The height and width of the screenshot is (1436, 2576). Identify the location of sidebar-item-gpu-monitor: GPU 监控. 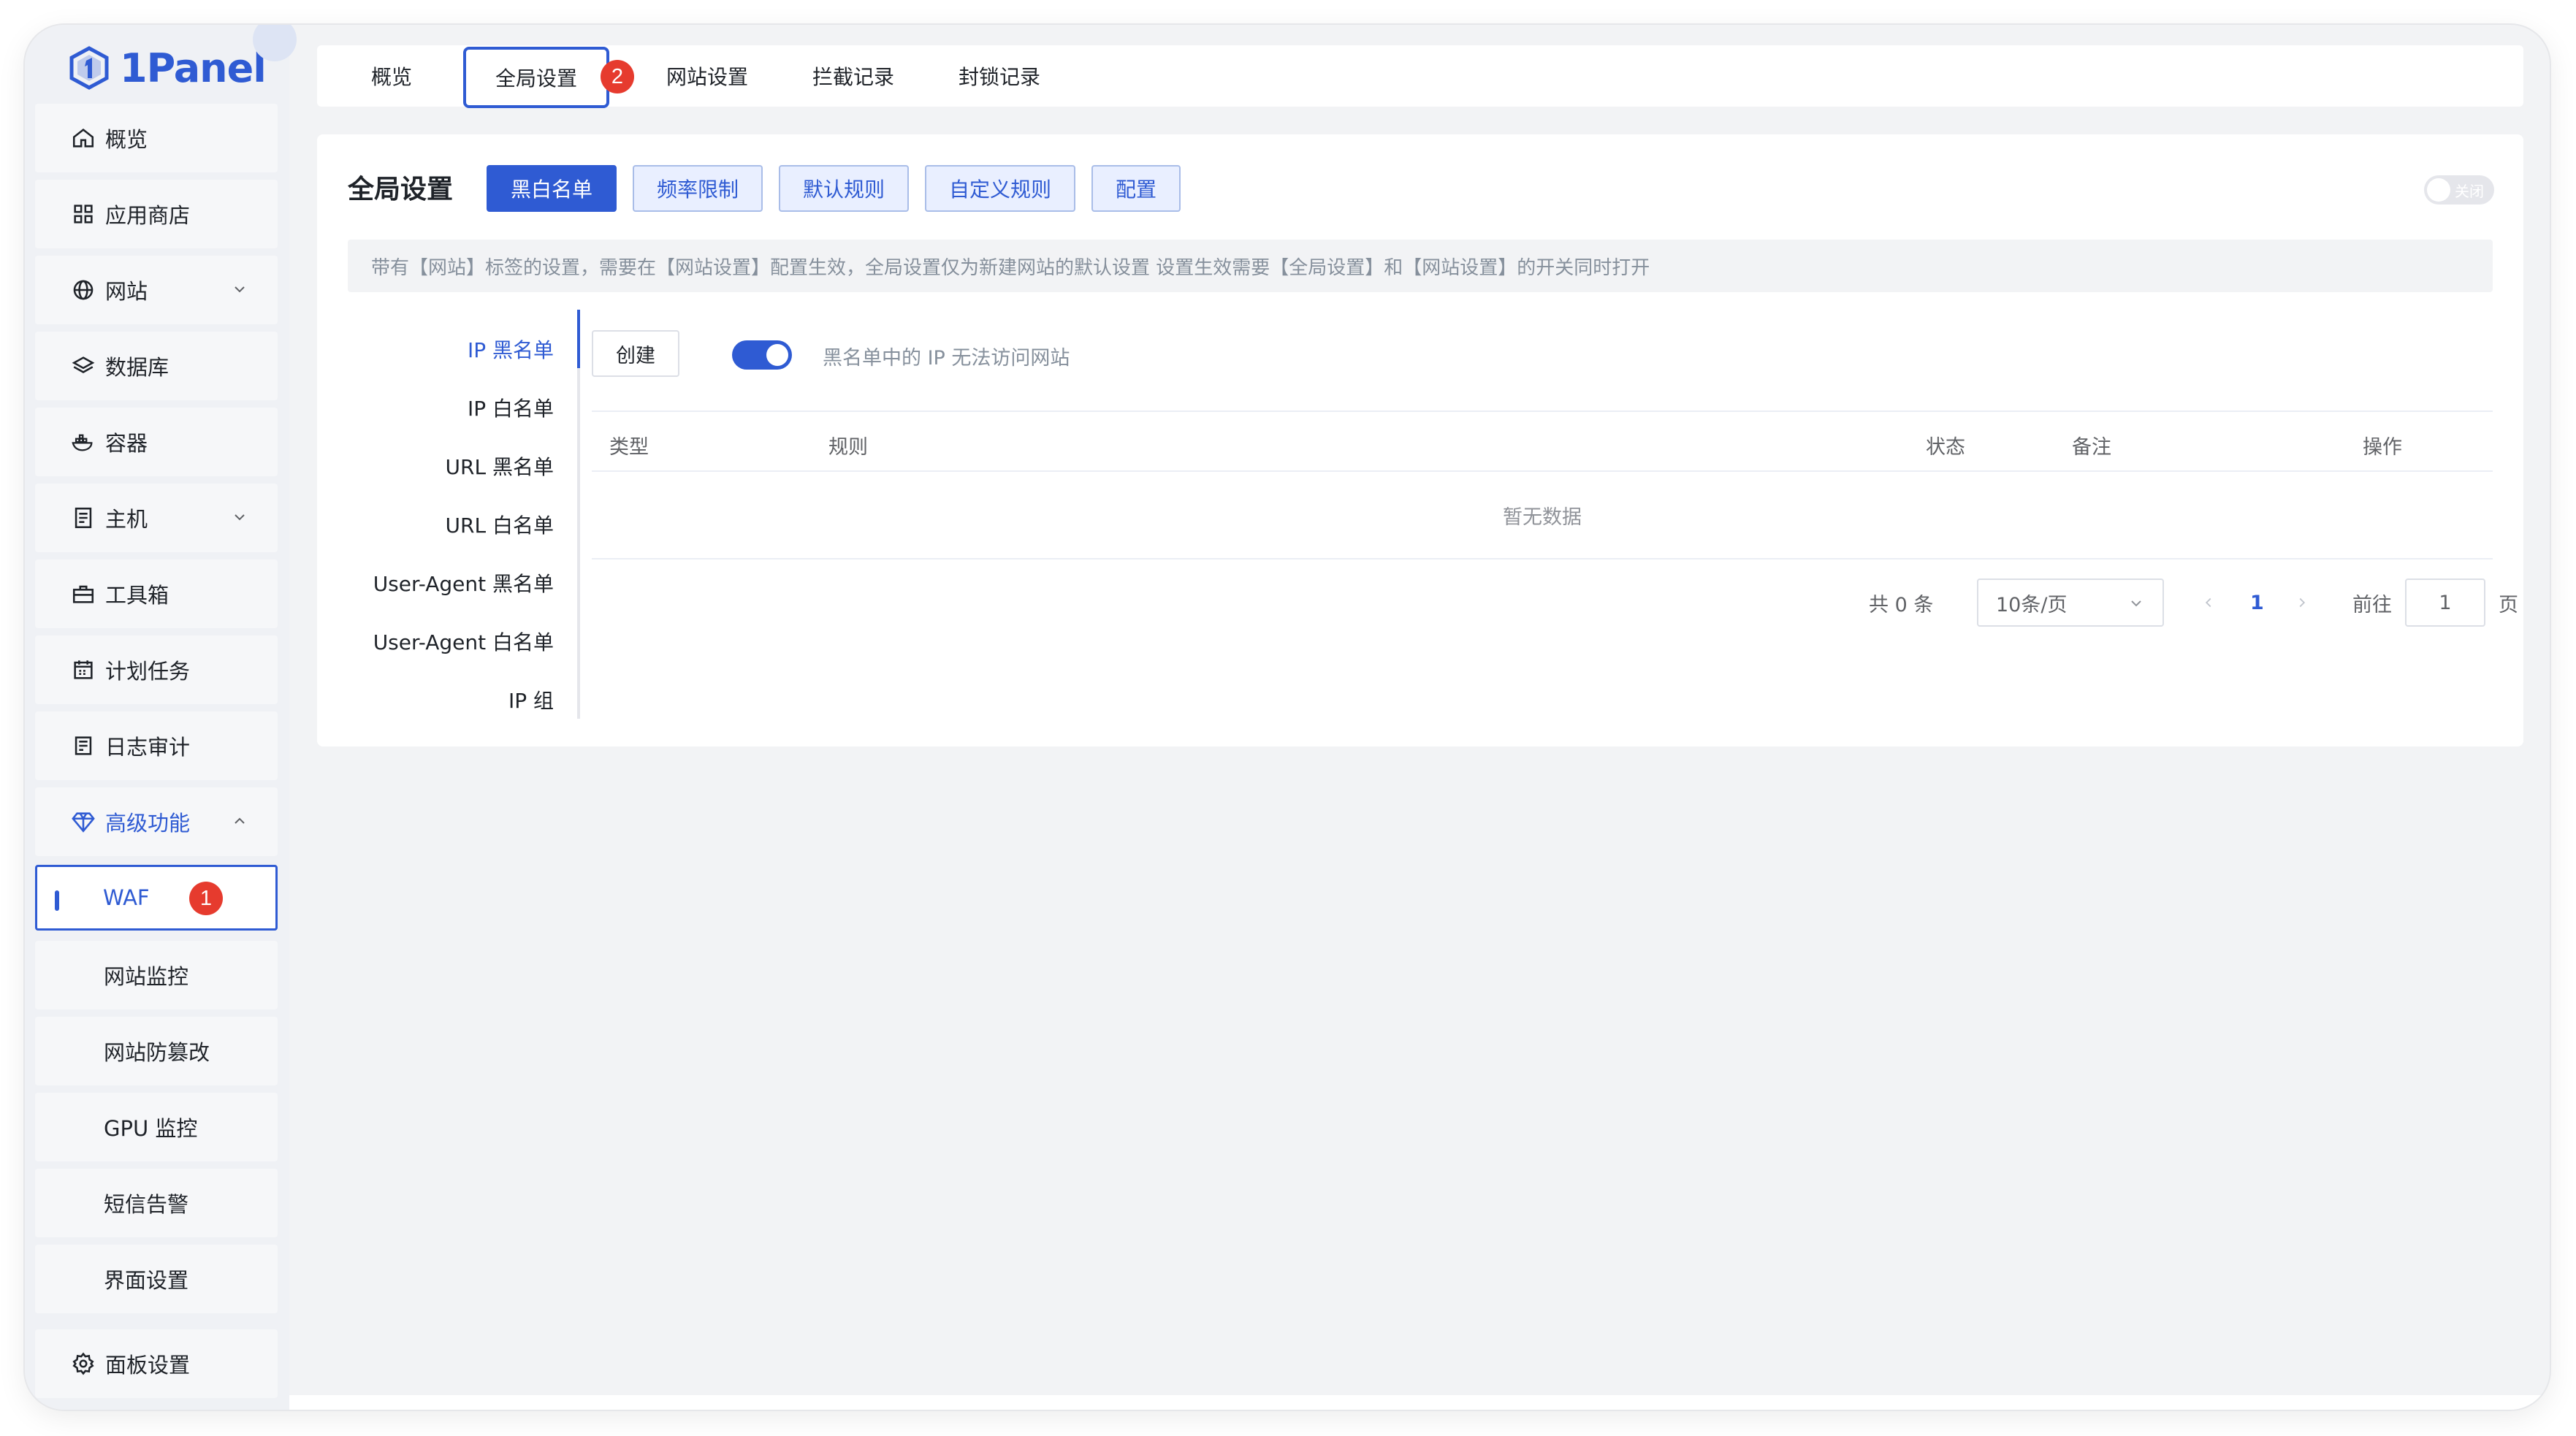
(156, 1127).